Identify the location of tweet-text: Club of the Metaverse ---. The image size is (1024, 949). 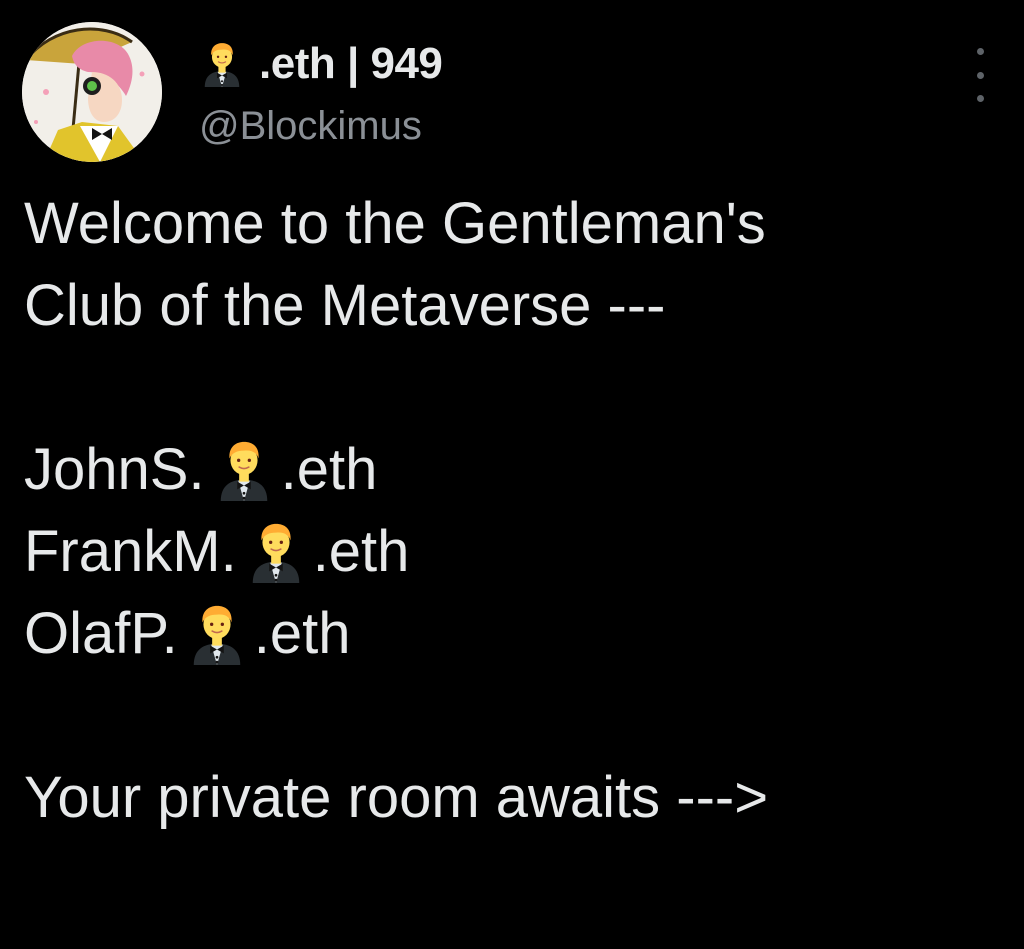
(345, 305).